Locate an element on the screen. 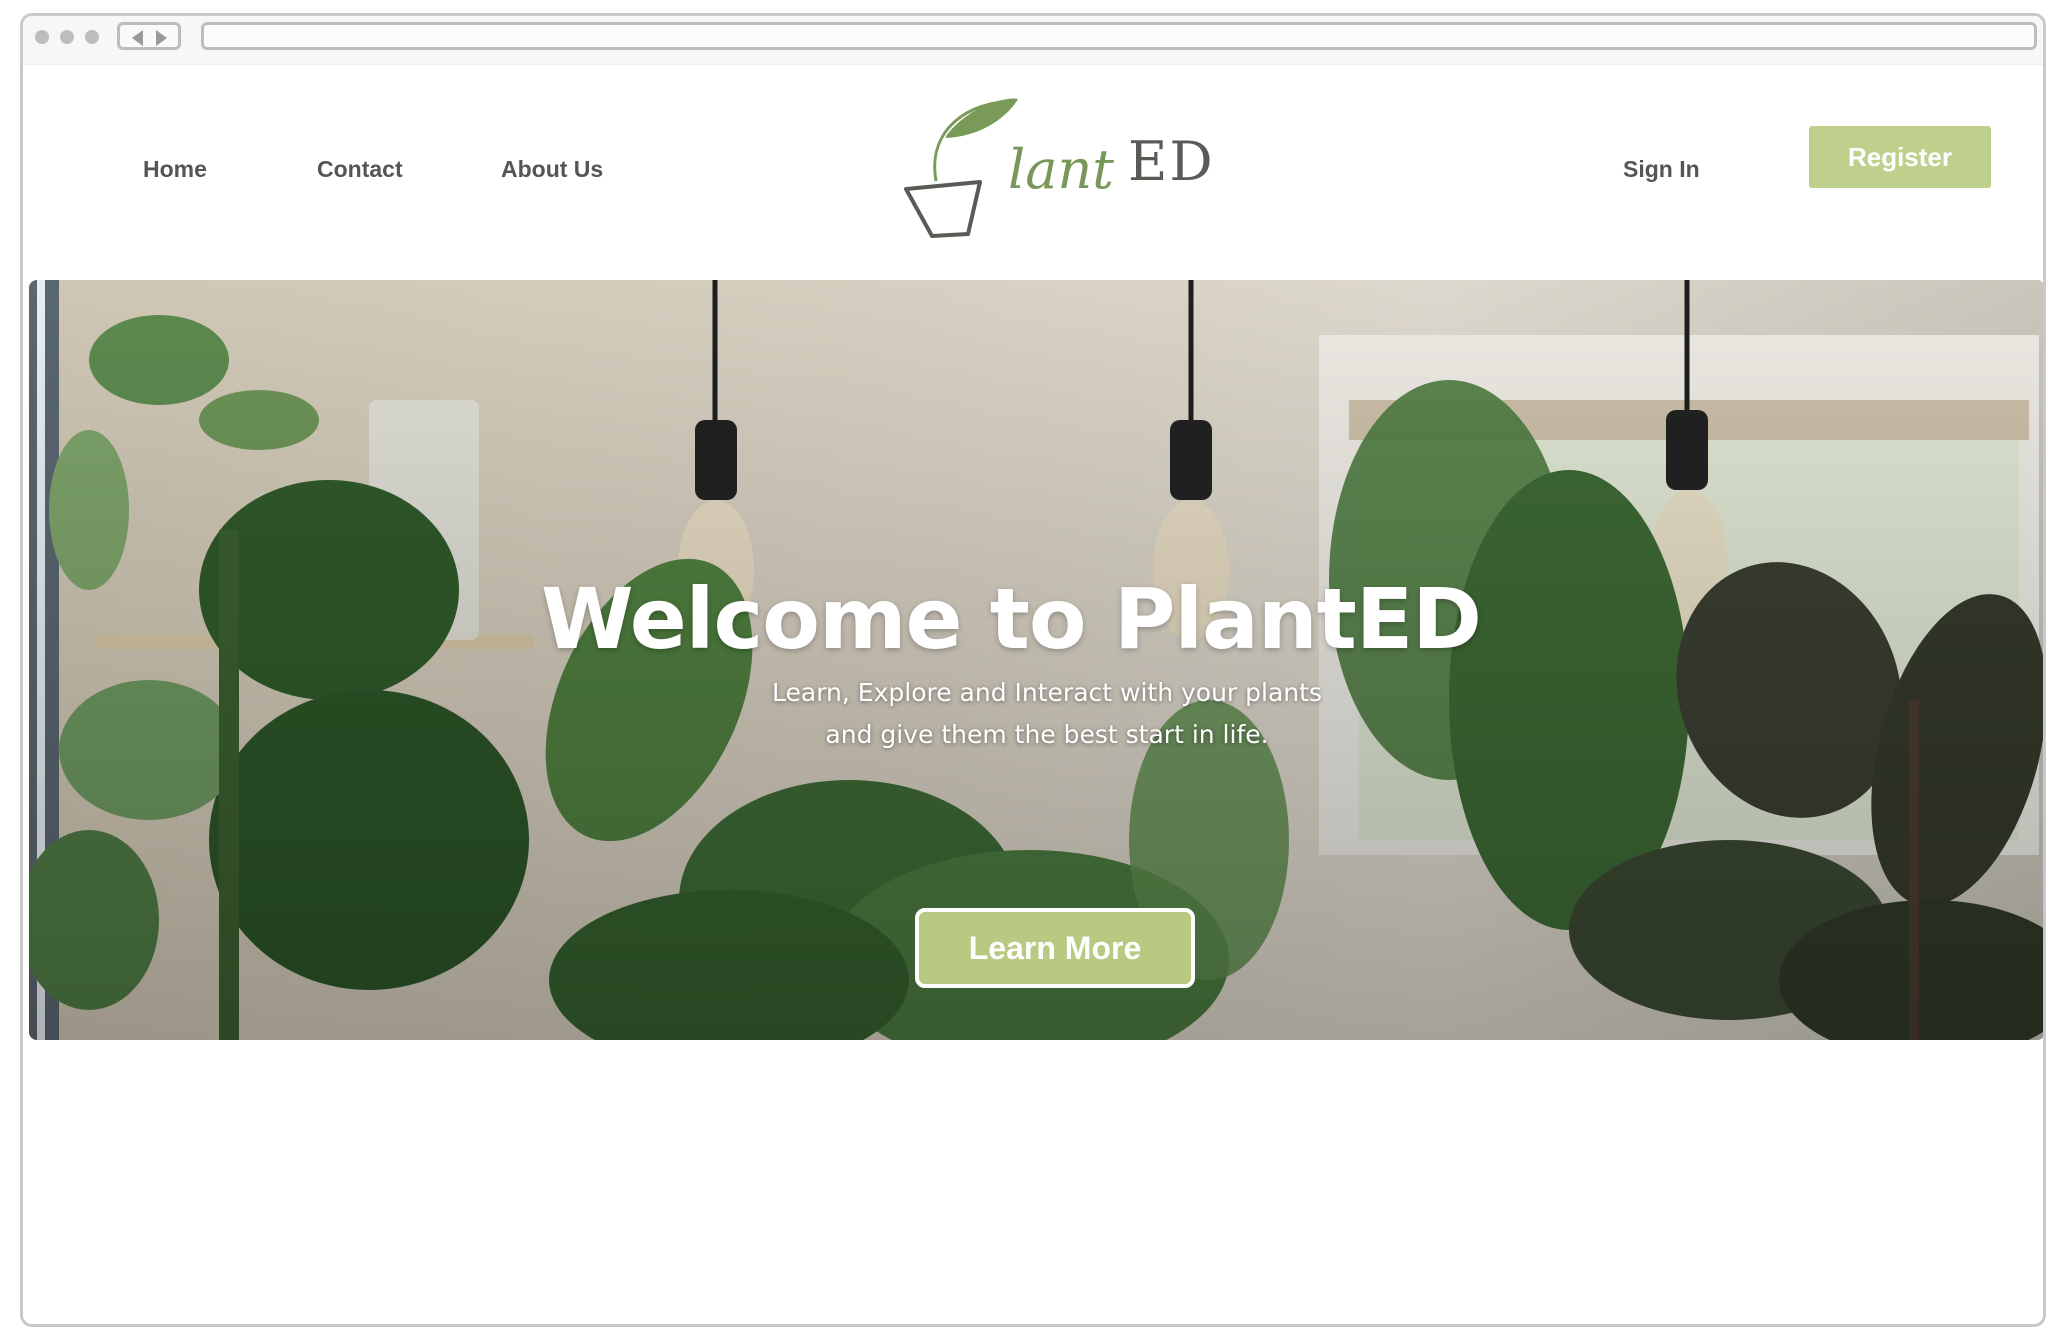 The image size is (2068, 1342). logo-script-text: lant is located at coordinates (1061, 169).